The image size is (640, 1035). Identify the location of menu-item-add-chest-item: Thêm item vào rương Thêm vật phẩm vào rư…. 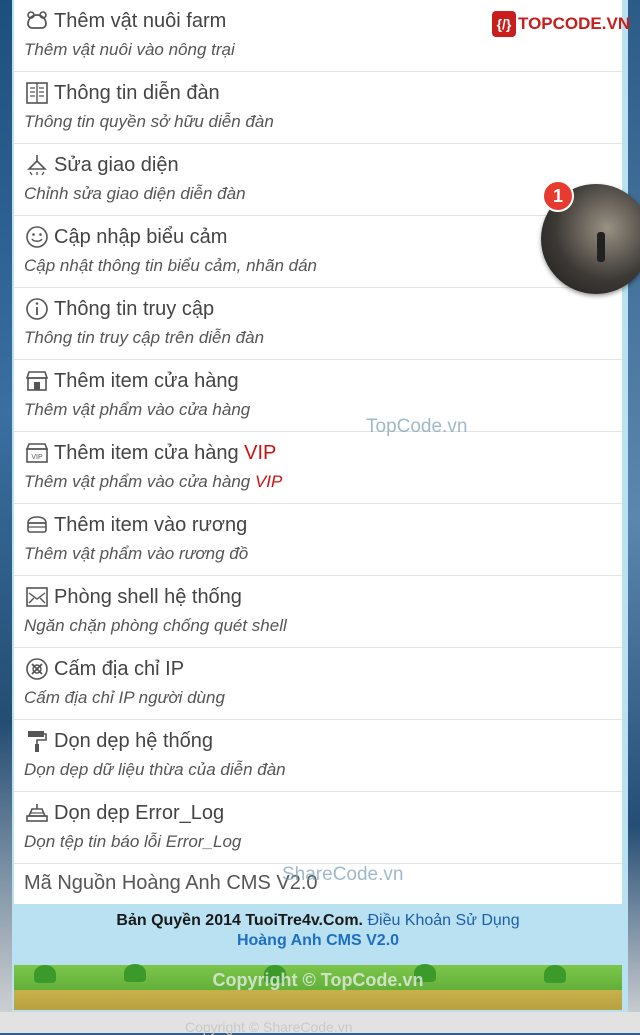
(318, 540).